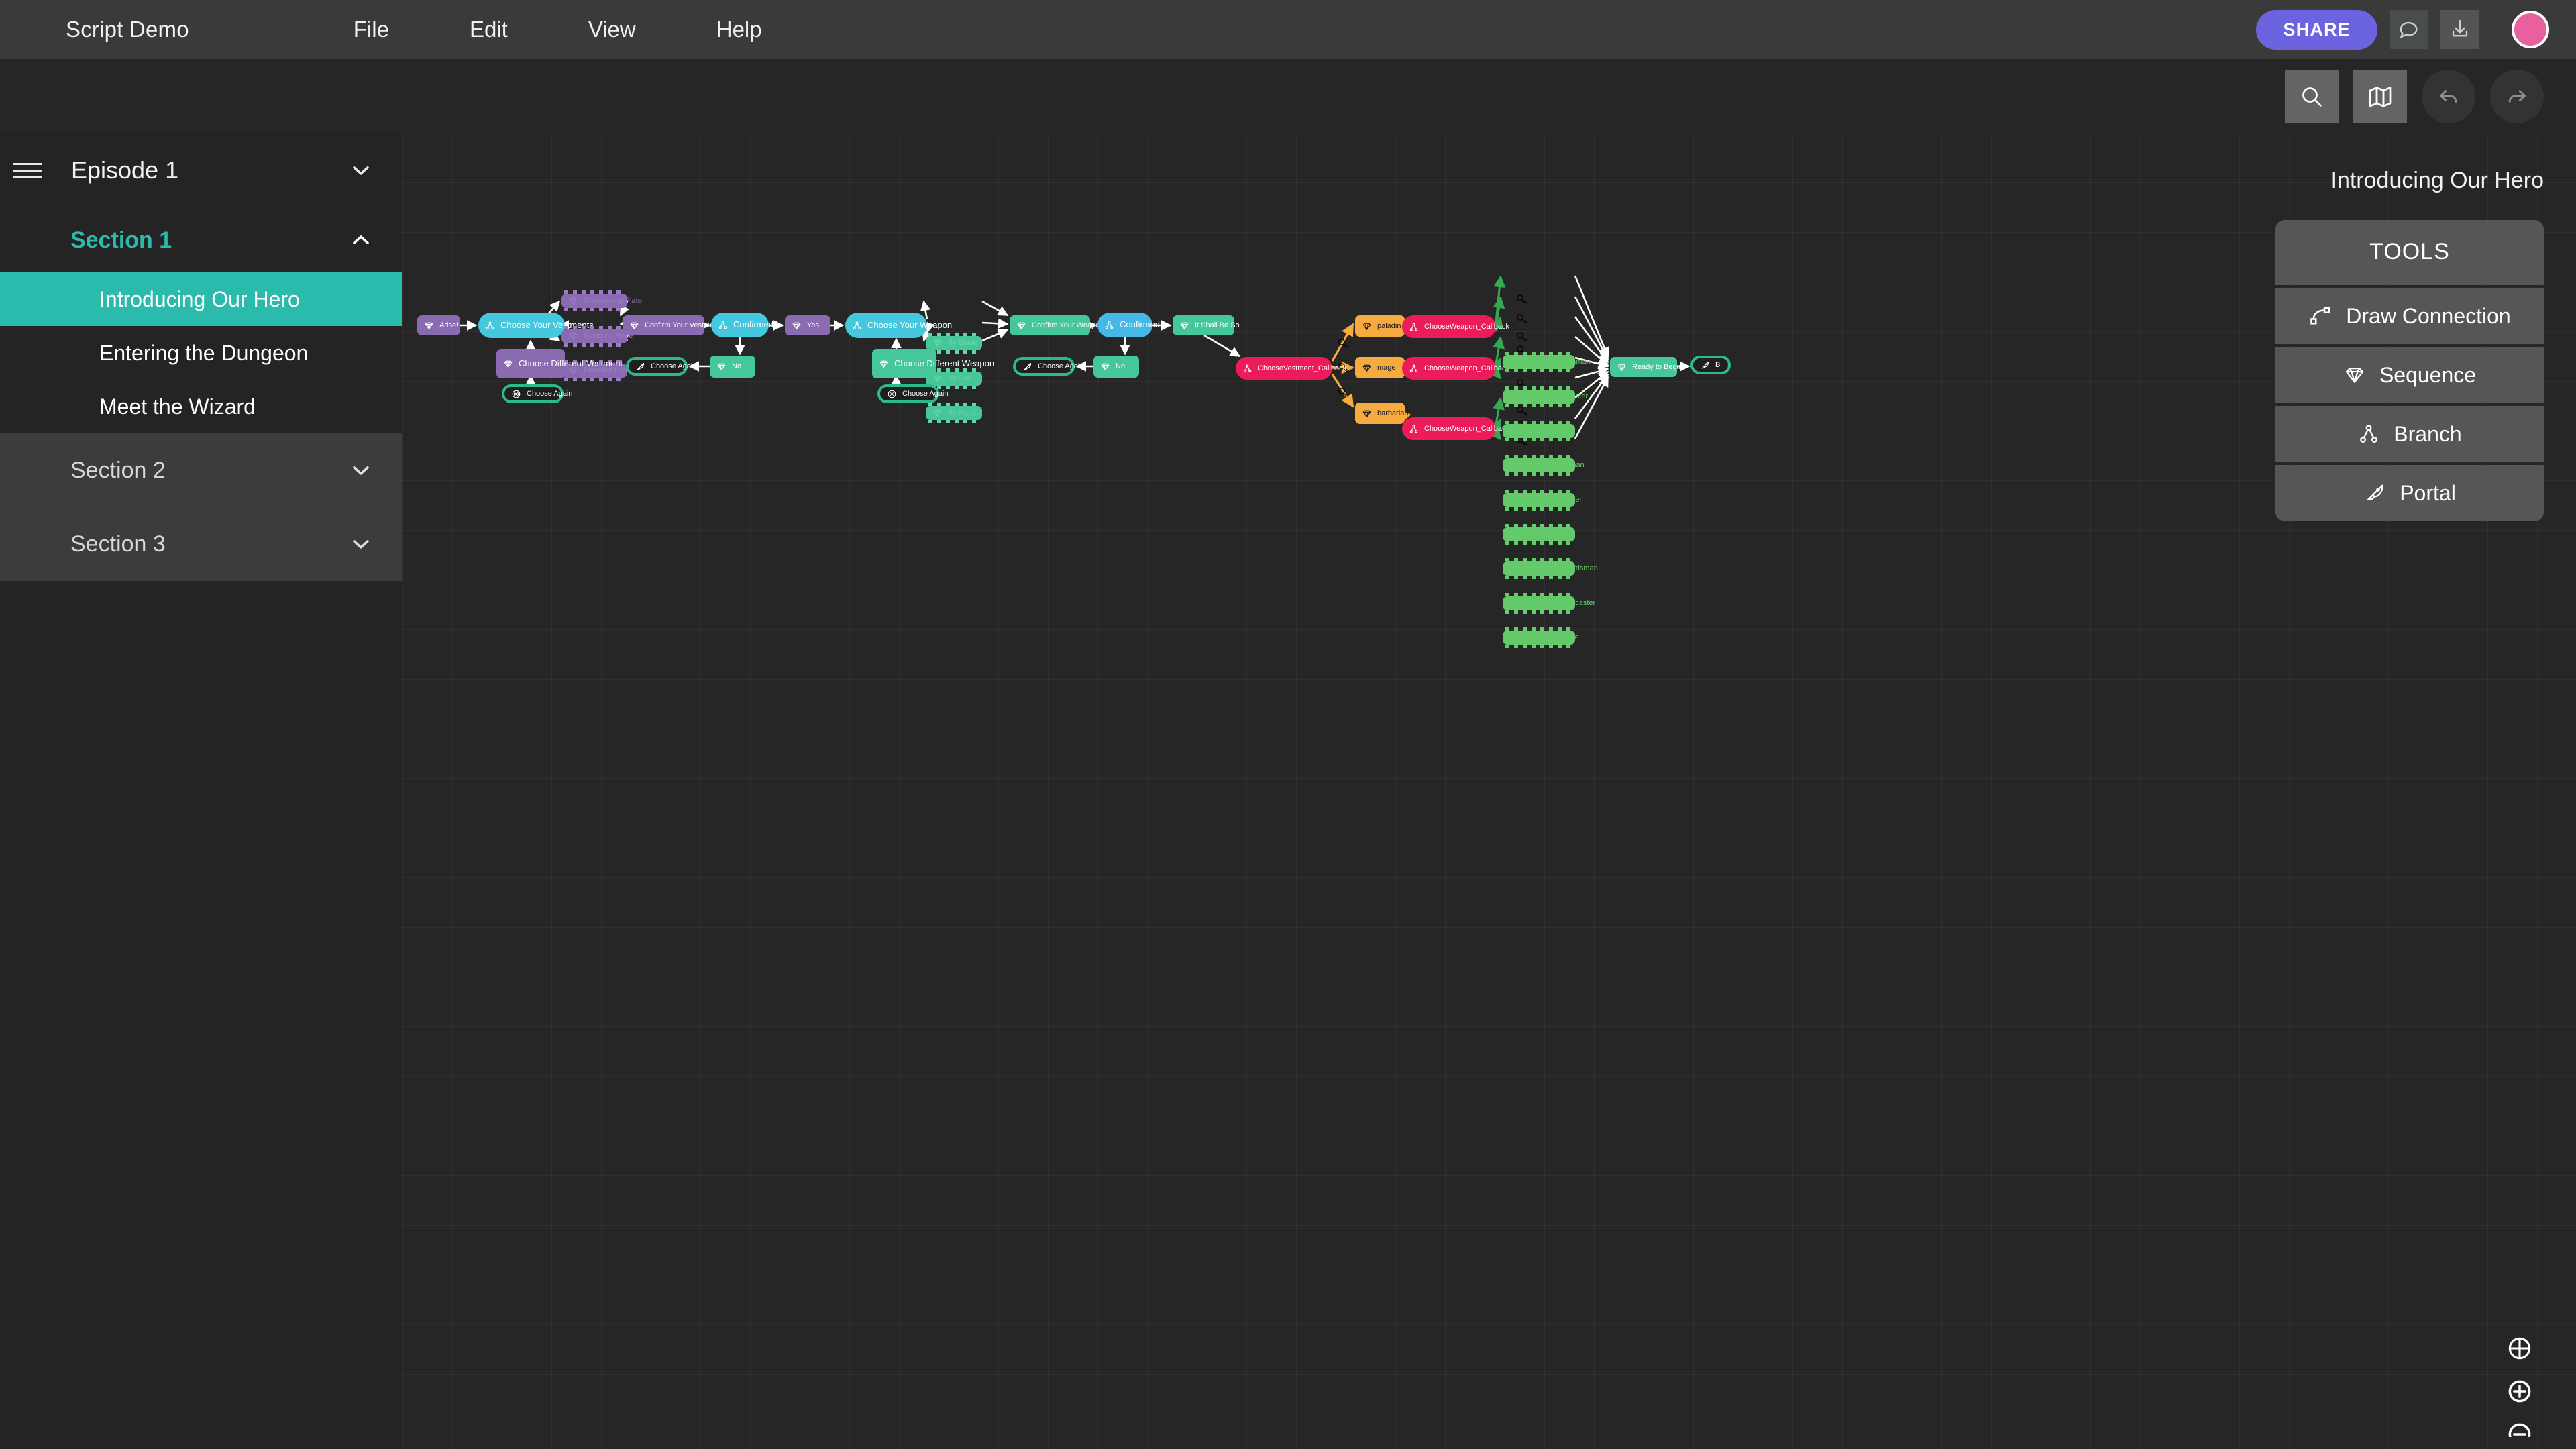  Describe the element at coordinates (201, 544) in the screenshot. I see `sidebar-section-3: Section 3` at that location.